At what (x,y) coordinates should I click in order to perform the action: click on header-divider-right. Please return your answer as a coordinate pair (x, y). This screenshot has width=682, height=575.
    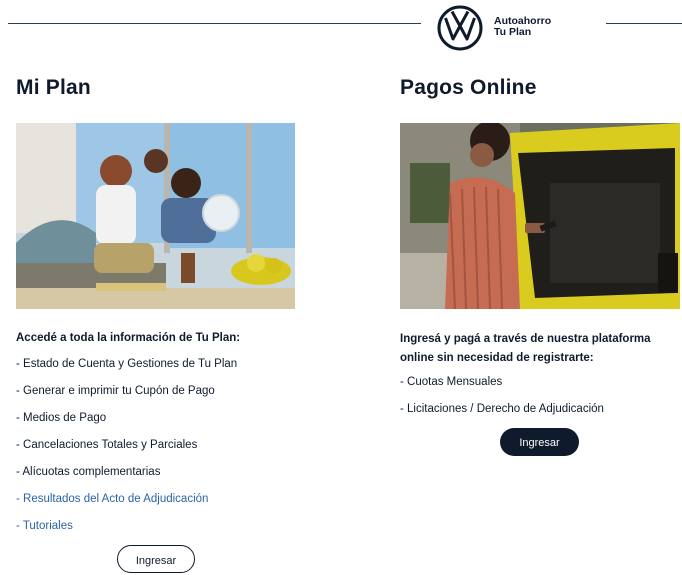
    Looking at the image, I should click on (644, 23).